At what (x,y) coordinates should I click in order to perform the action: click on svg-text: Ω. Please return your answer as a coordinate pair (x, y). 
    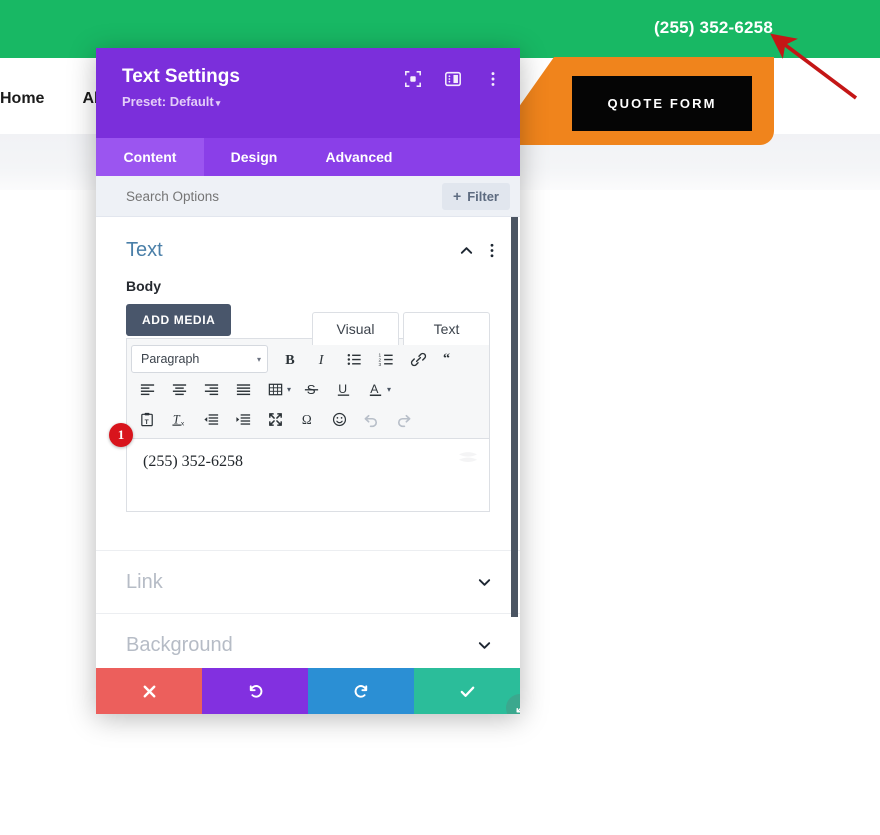
    Looking at the image, I should click on (306, 419).